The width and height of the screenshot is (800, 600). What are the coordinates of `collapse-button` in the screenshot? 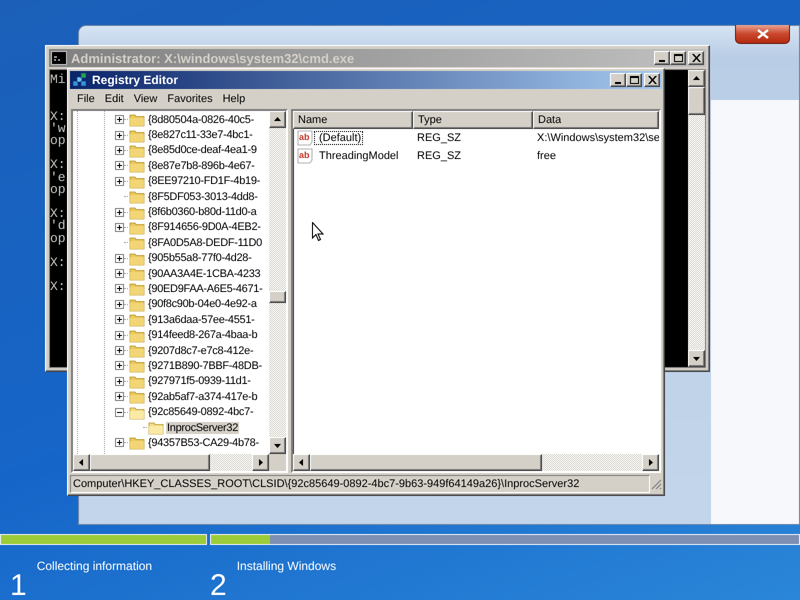 It's located at (119, 412).